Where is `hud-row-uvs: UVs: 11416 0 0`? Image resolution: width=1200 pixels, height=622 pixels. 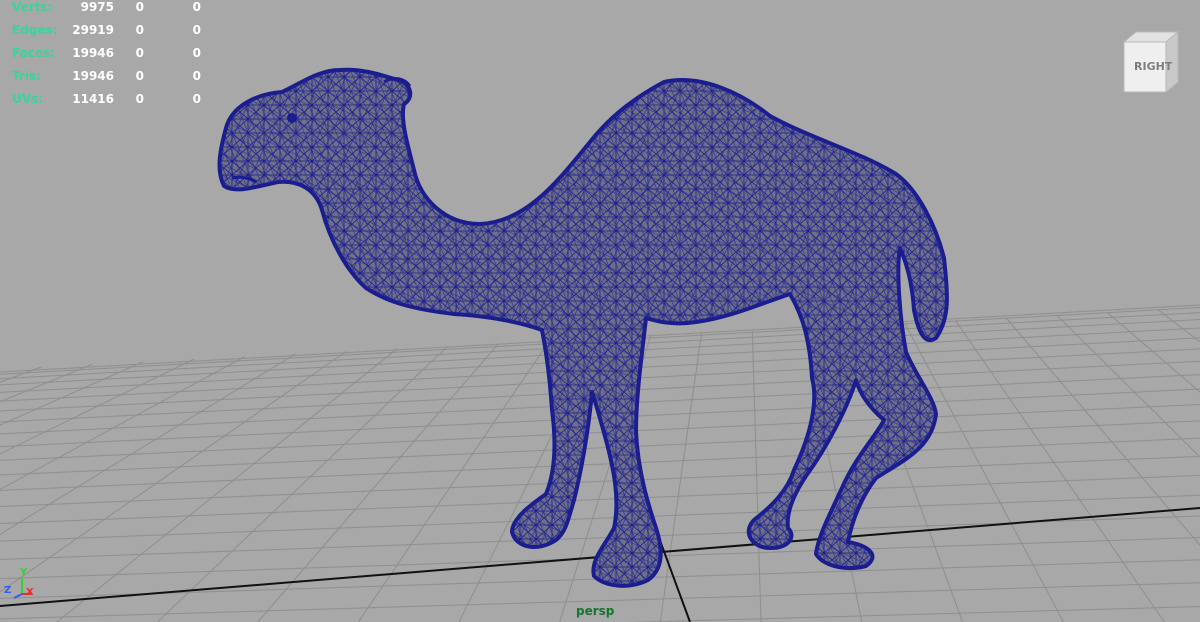
hud-row-uvs: UVs: 11416 0 0 is located at coordinates (112, 103).